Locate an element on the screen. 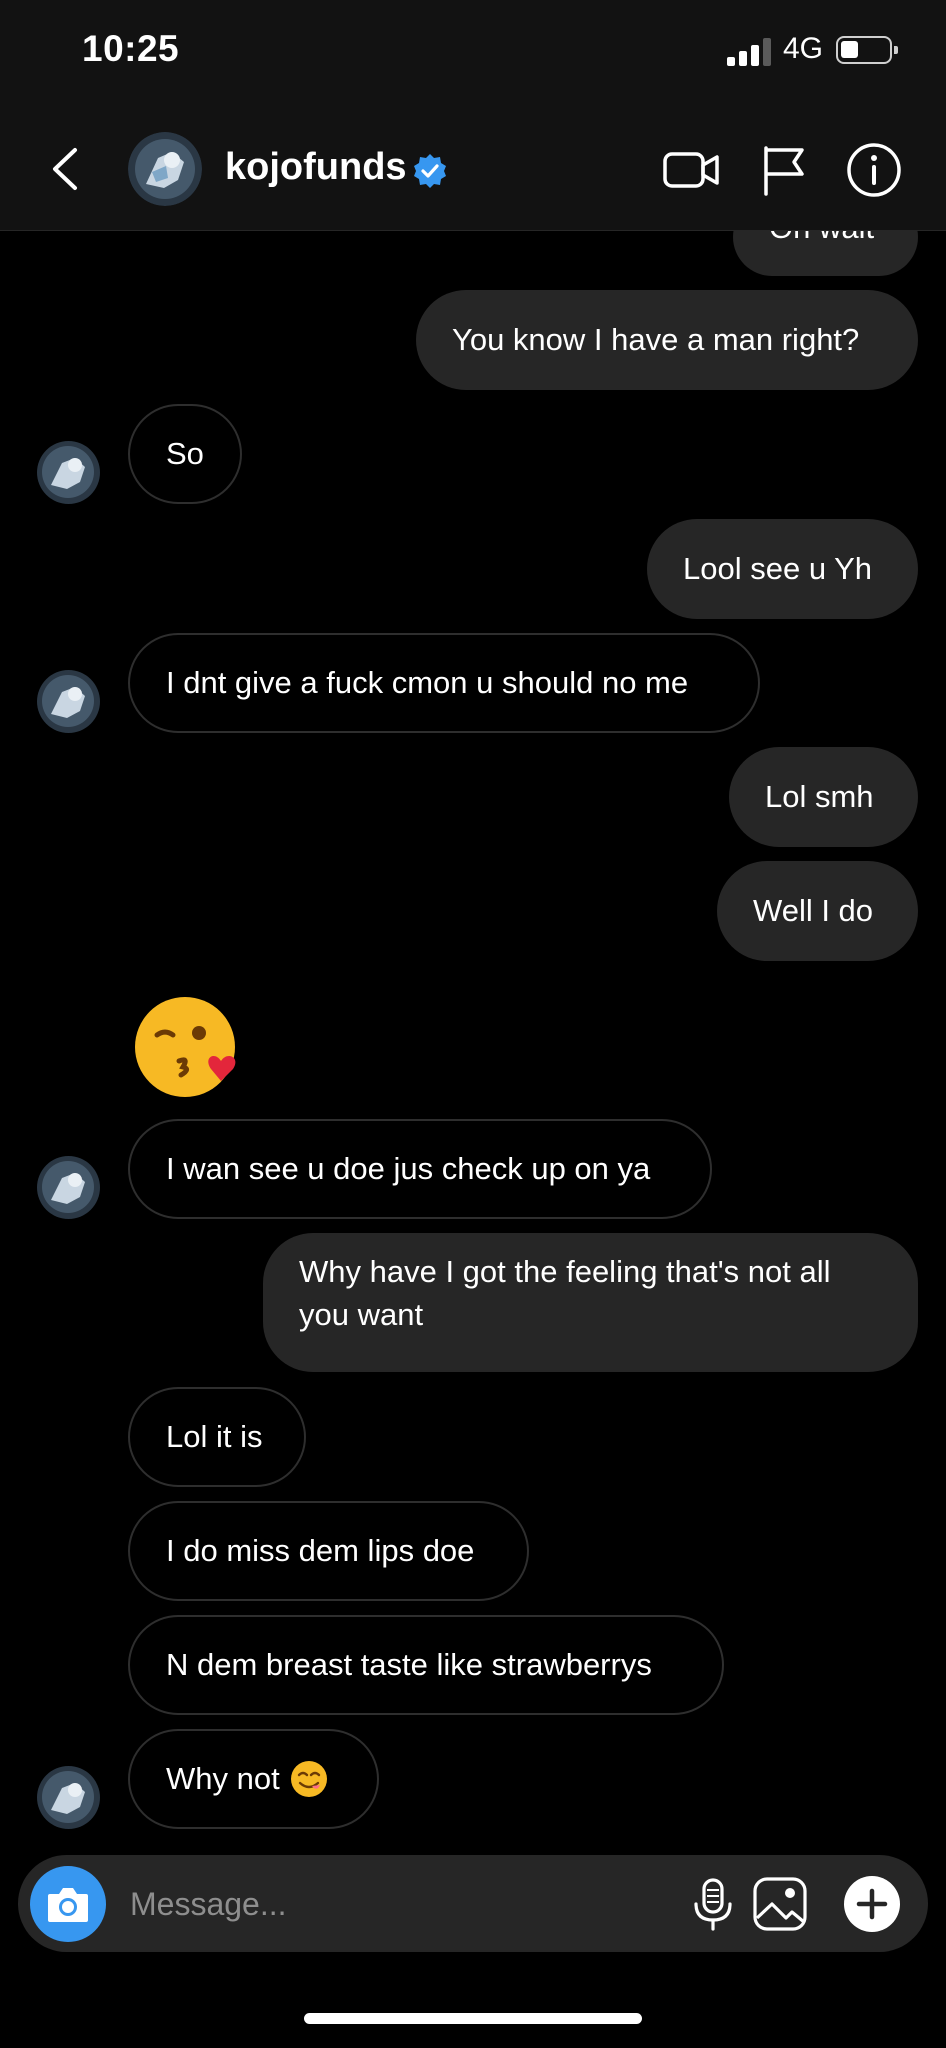 The height and width of the screenshot is (2048, 946). kissing-face-with-heart-emoji is located at coordinates (189, 1047).